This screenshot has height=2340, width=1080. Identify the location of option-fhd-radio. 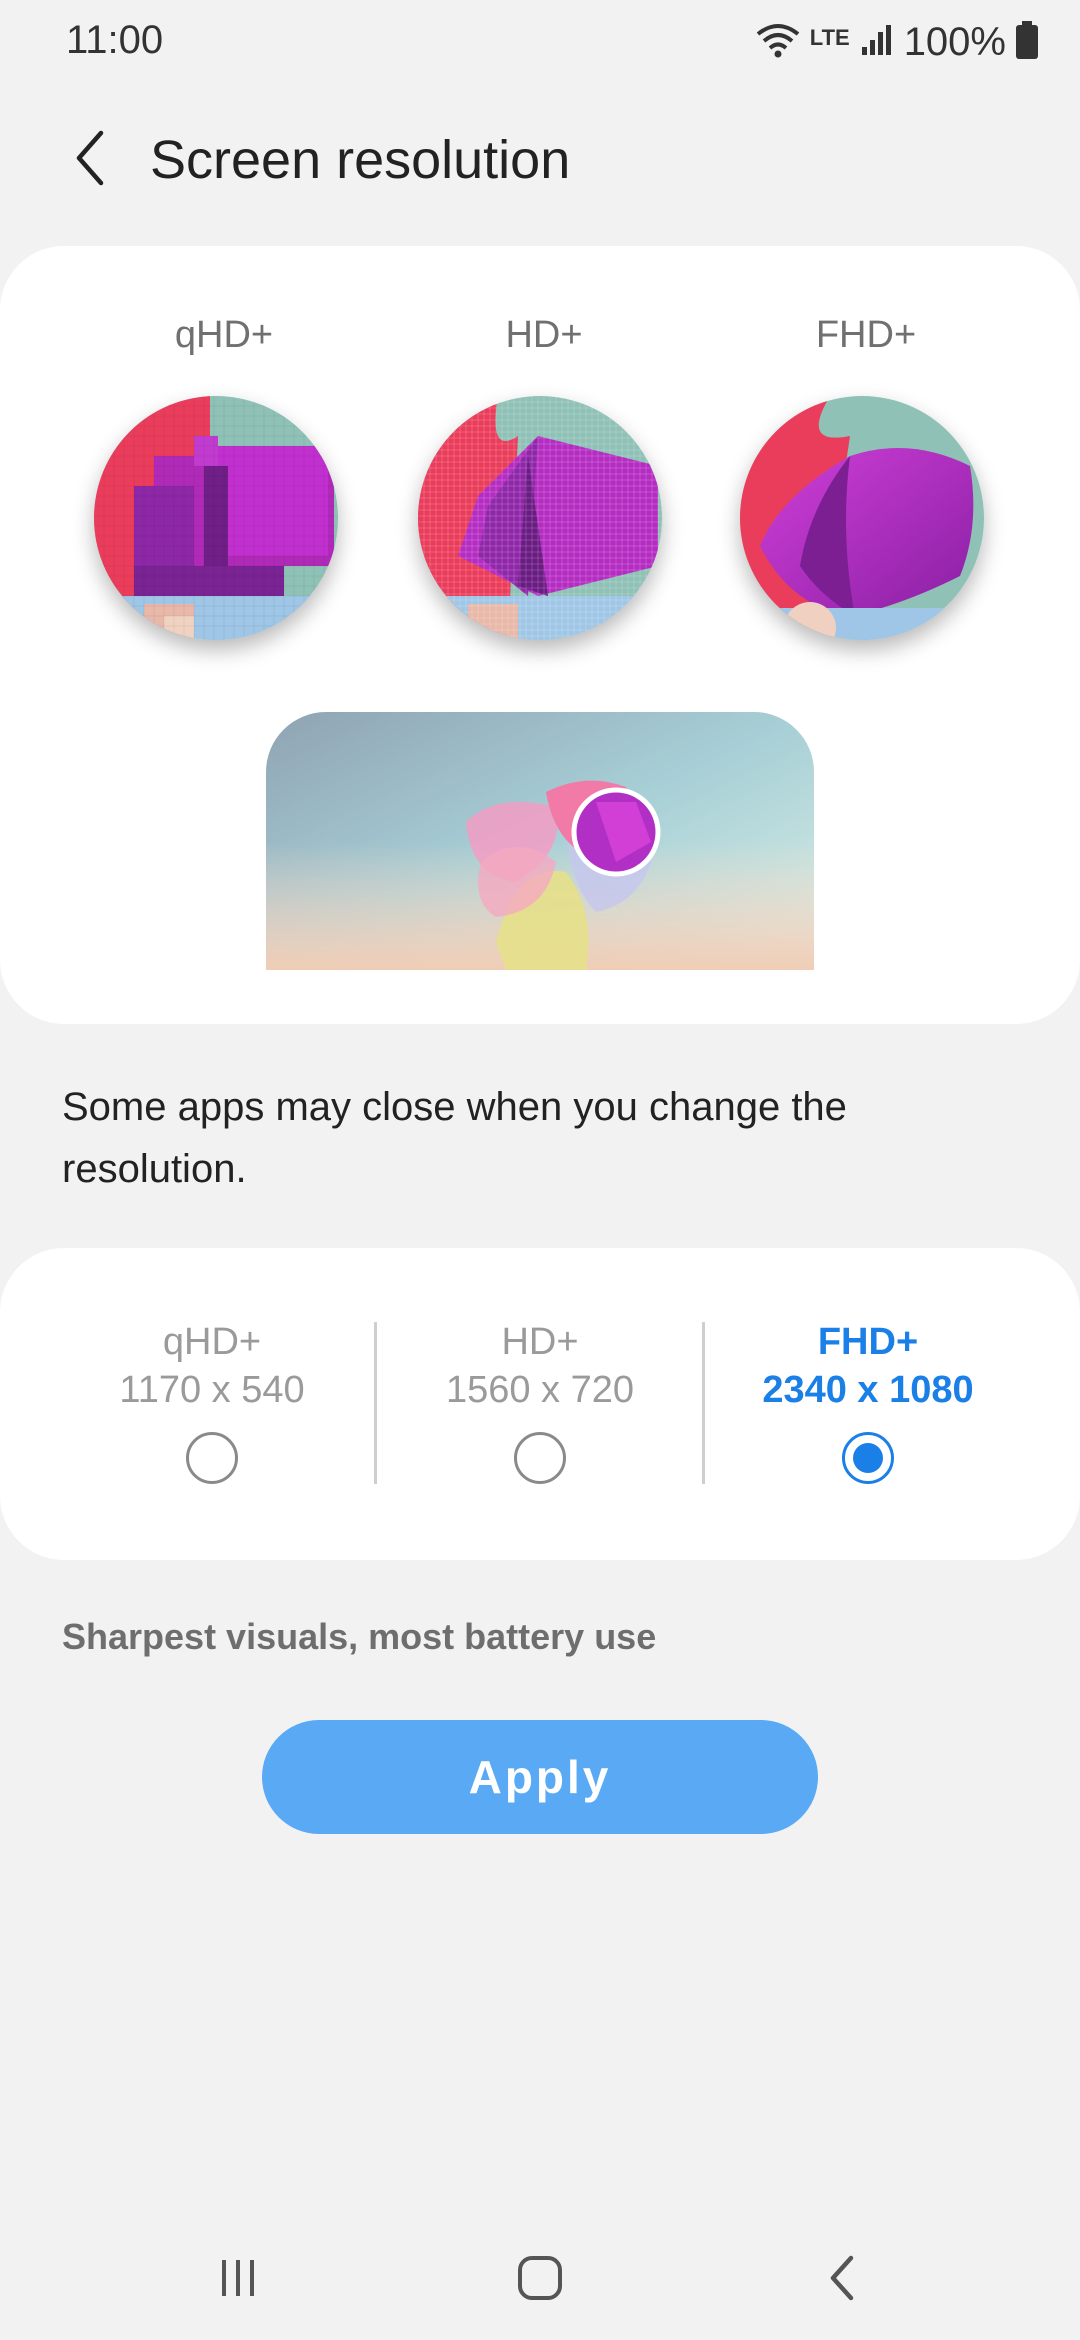
(868, 1458).